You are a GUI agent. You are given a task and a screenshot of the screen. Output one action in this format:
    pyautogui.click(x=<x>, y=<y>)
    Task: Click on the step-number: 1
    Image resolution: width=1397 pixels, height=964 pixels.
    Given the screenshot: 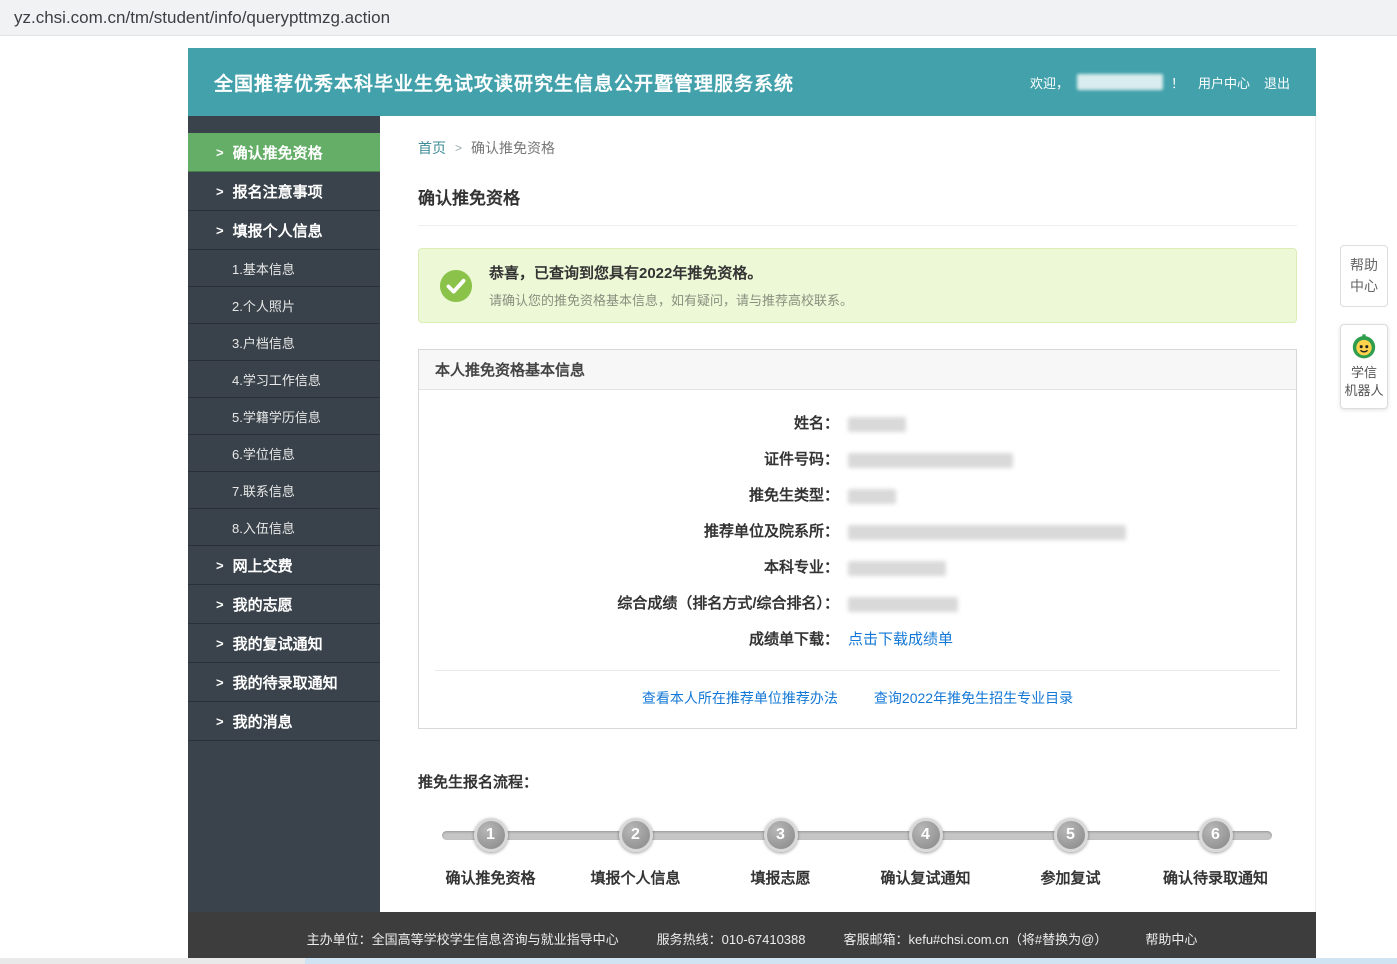 What is the action you would take?
    pyautogui.click(x=490, y=834)
    